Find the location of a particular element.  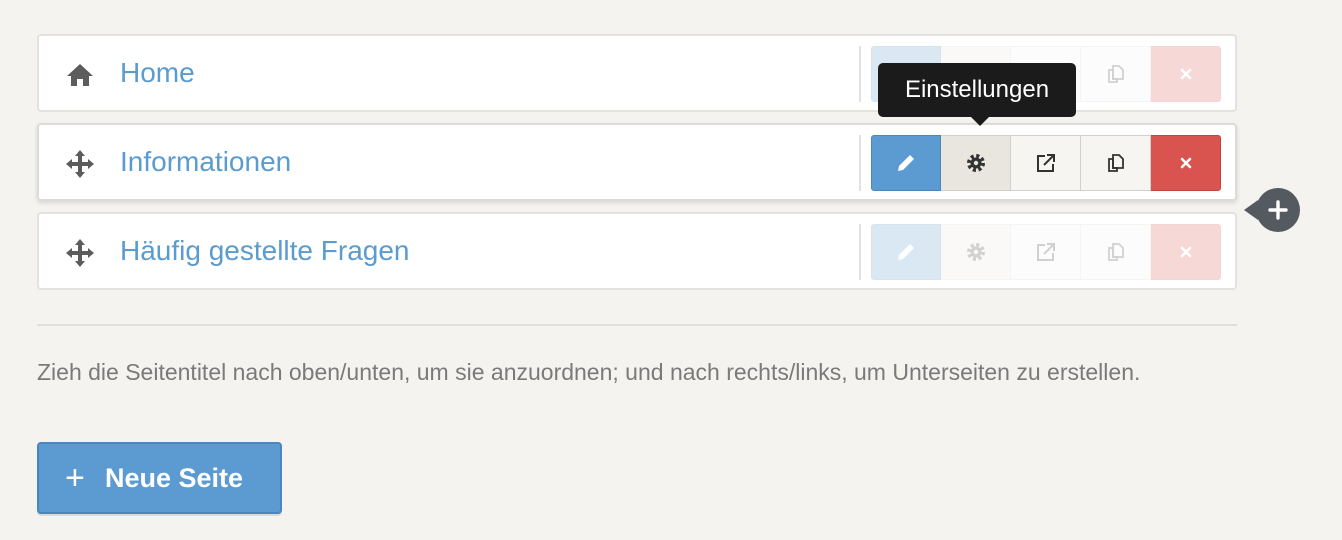

plus-icon: + is located at coordinates (75, 478).